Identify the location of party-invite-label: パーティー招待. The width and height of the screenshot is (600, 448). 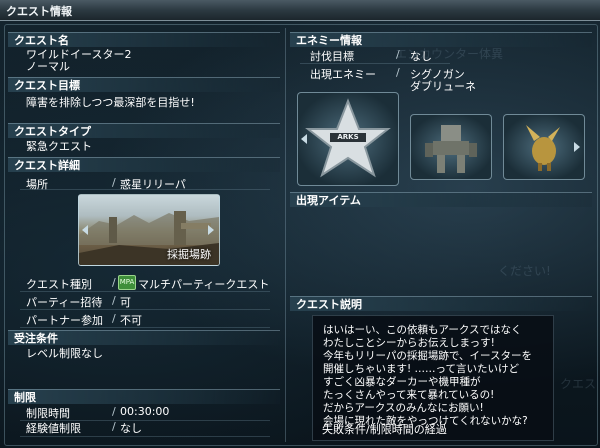
(64, 302).